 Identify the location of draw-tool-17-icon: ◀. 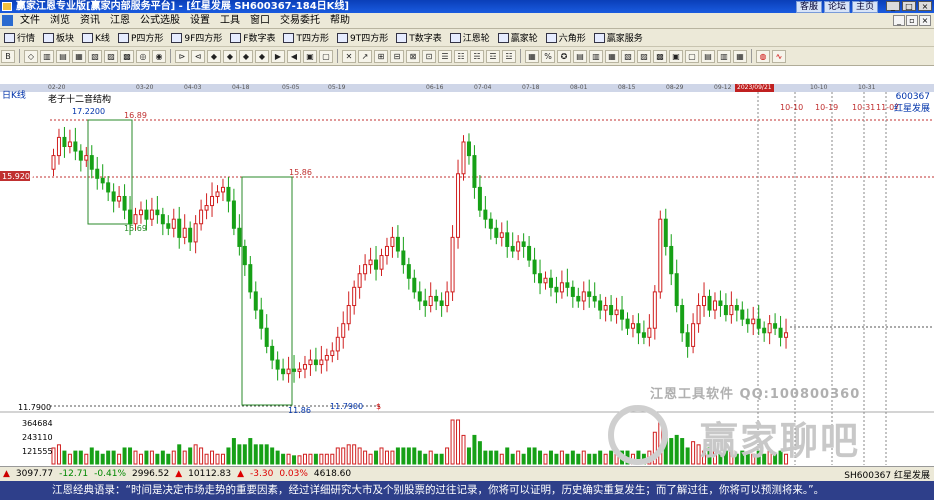
(294, 56).